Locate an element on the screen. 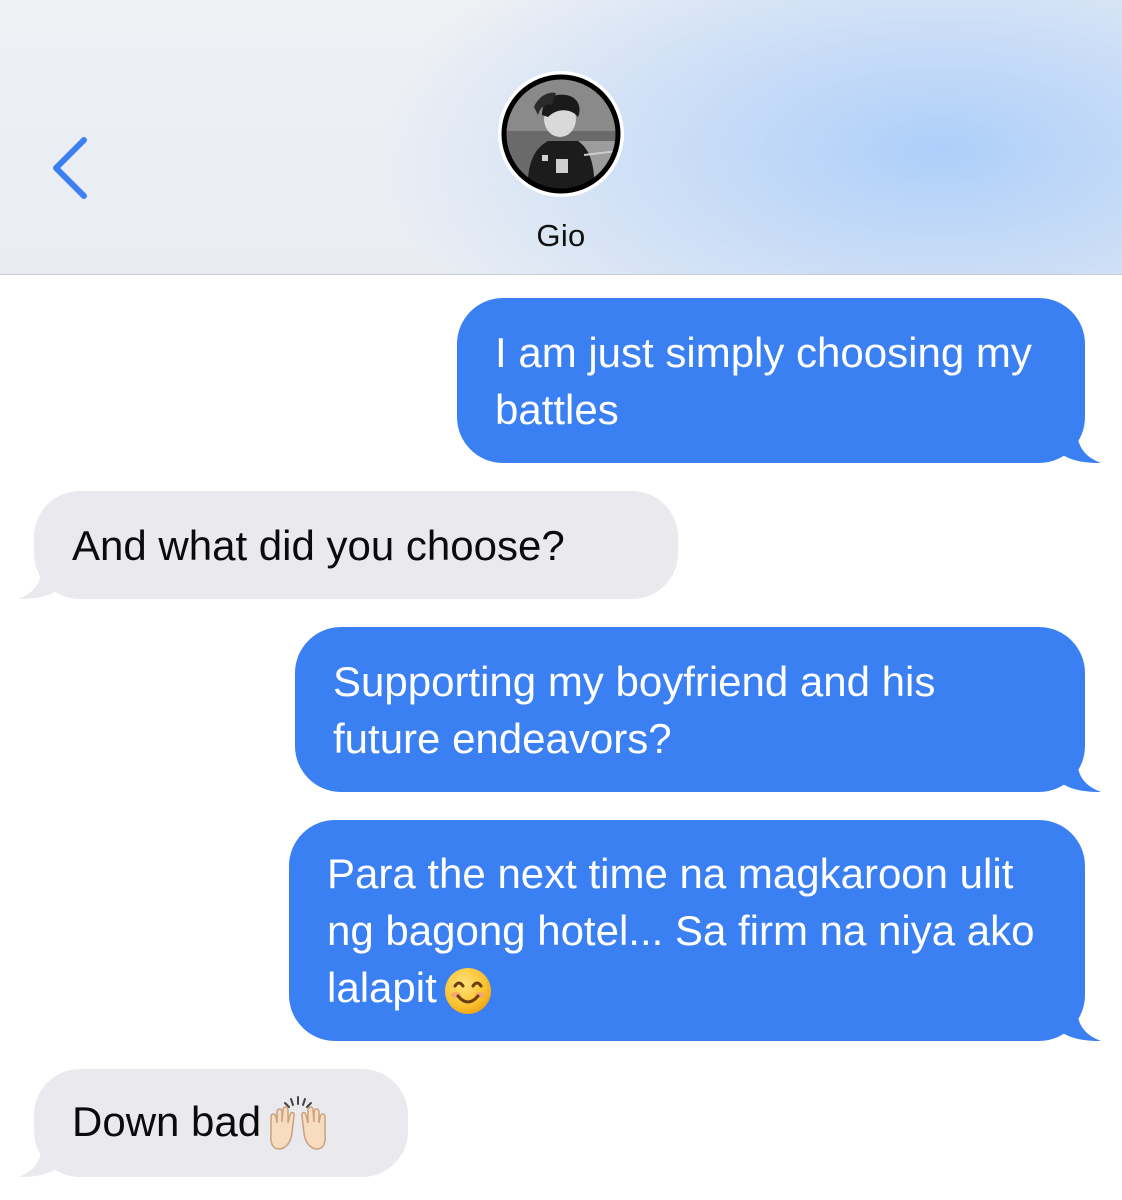  avatar-photo is located at coordinates (561, 134).